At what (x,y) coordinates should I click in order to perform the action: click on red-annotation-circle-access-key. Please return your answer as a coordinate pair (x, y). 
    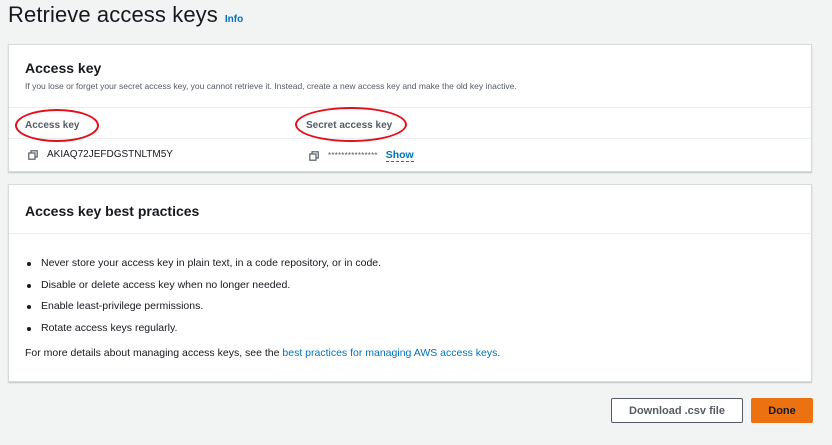
    Looking at the image, I should click on (57, 125).